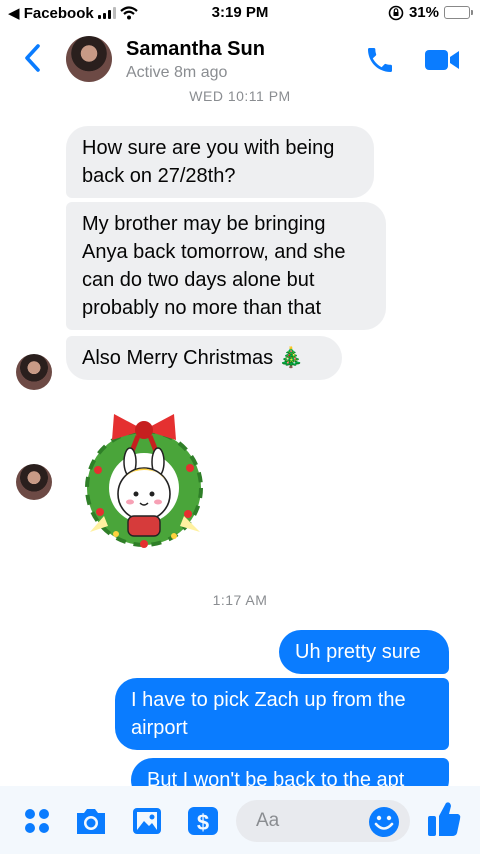 The height and width of the screenshot is (854, 480). I want to click on conversation-header: Samantha Sun Active 8m ago, so click(240, 58).